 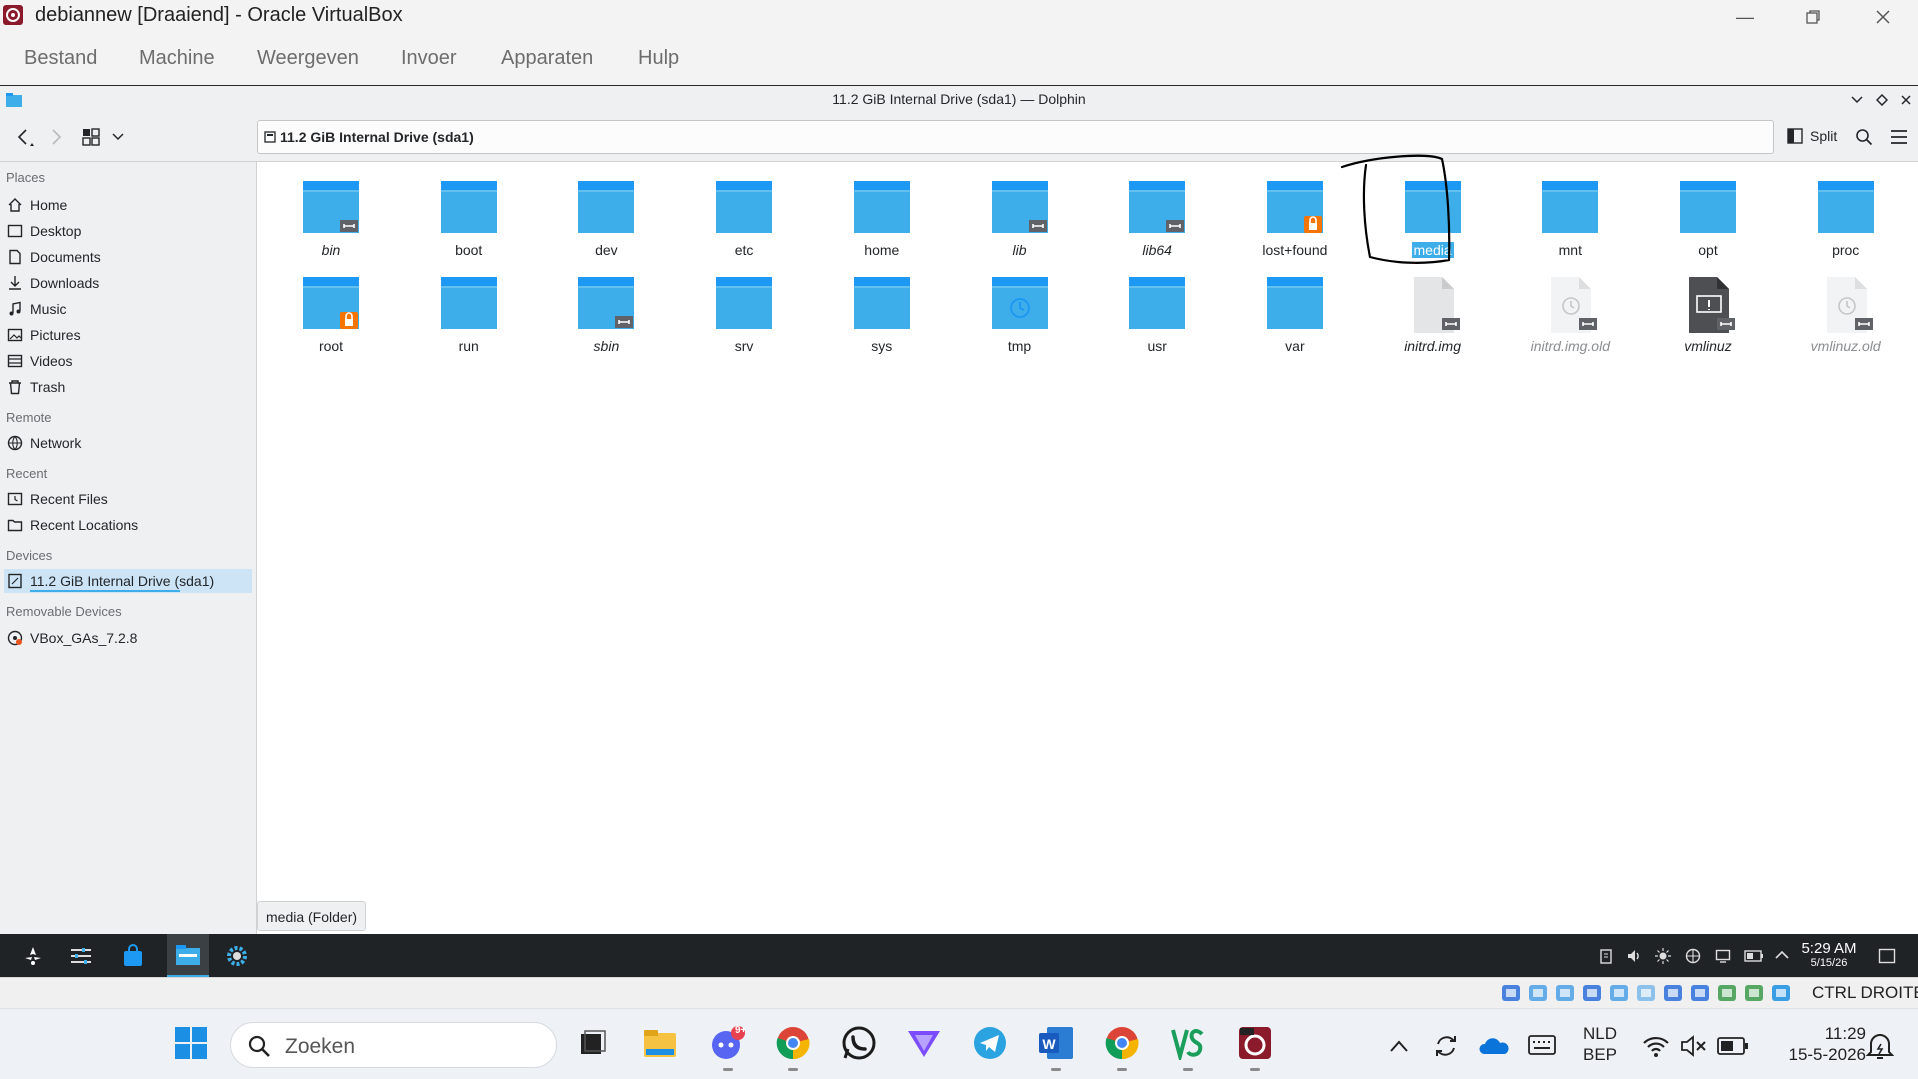 I want to click on volume-muted-icon, so click(x=1694, y=1046).